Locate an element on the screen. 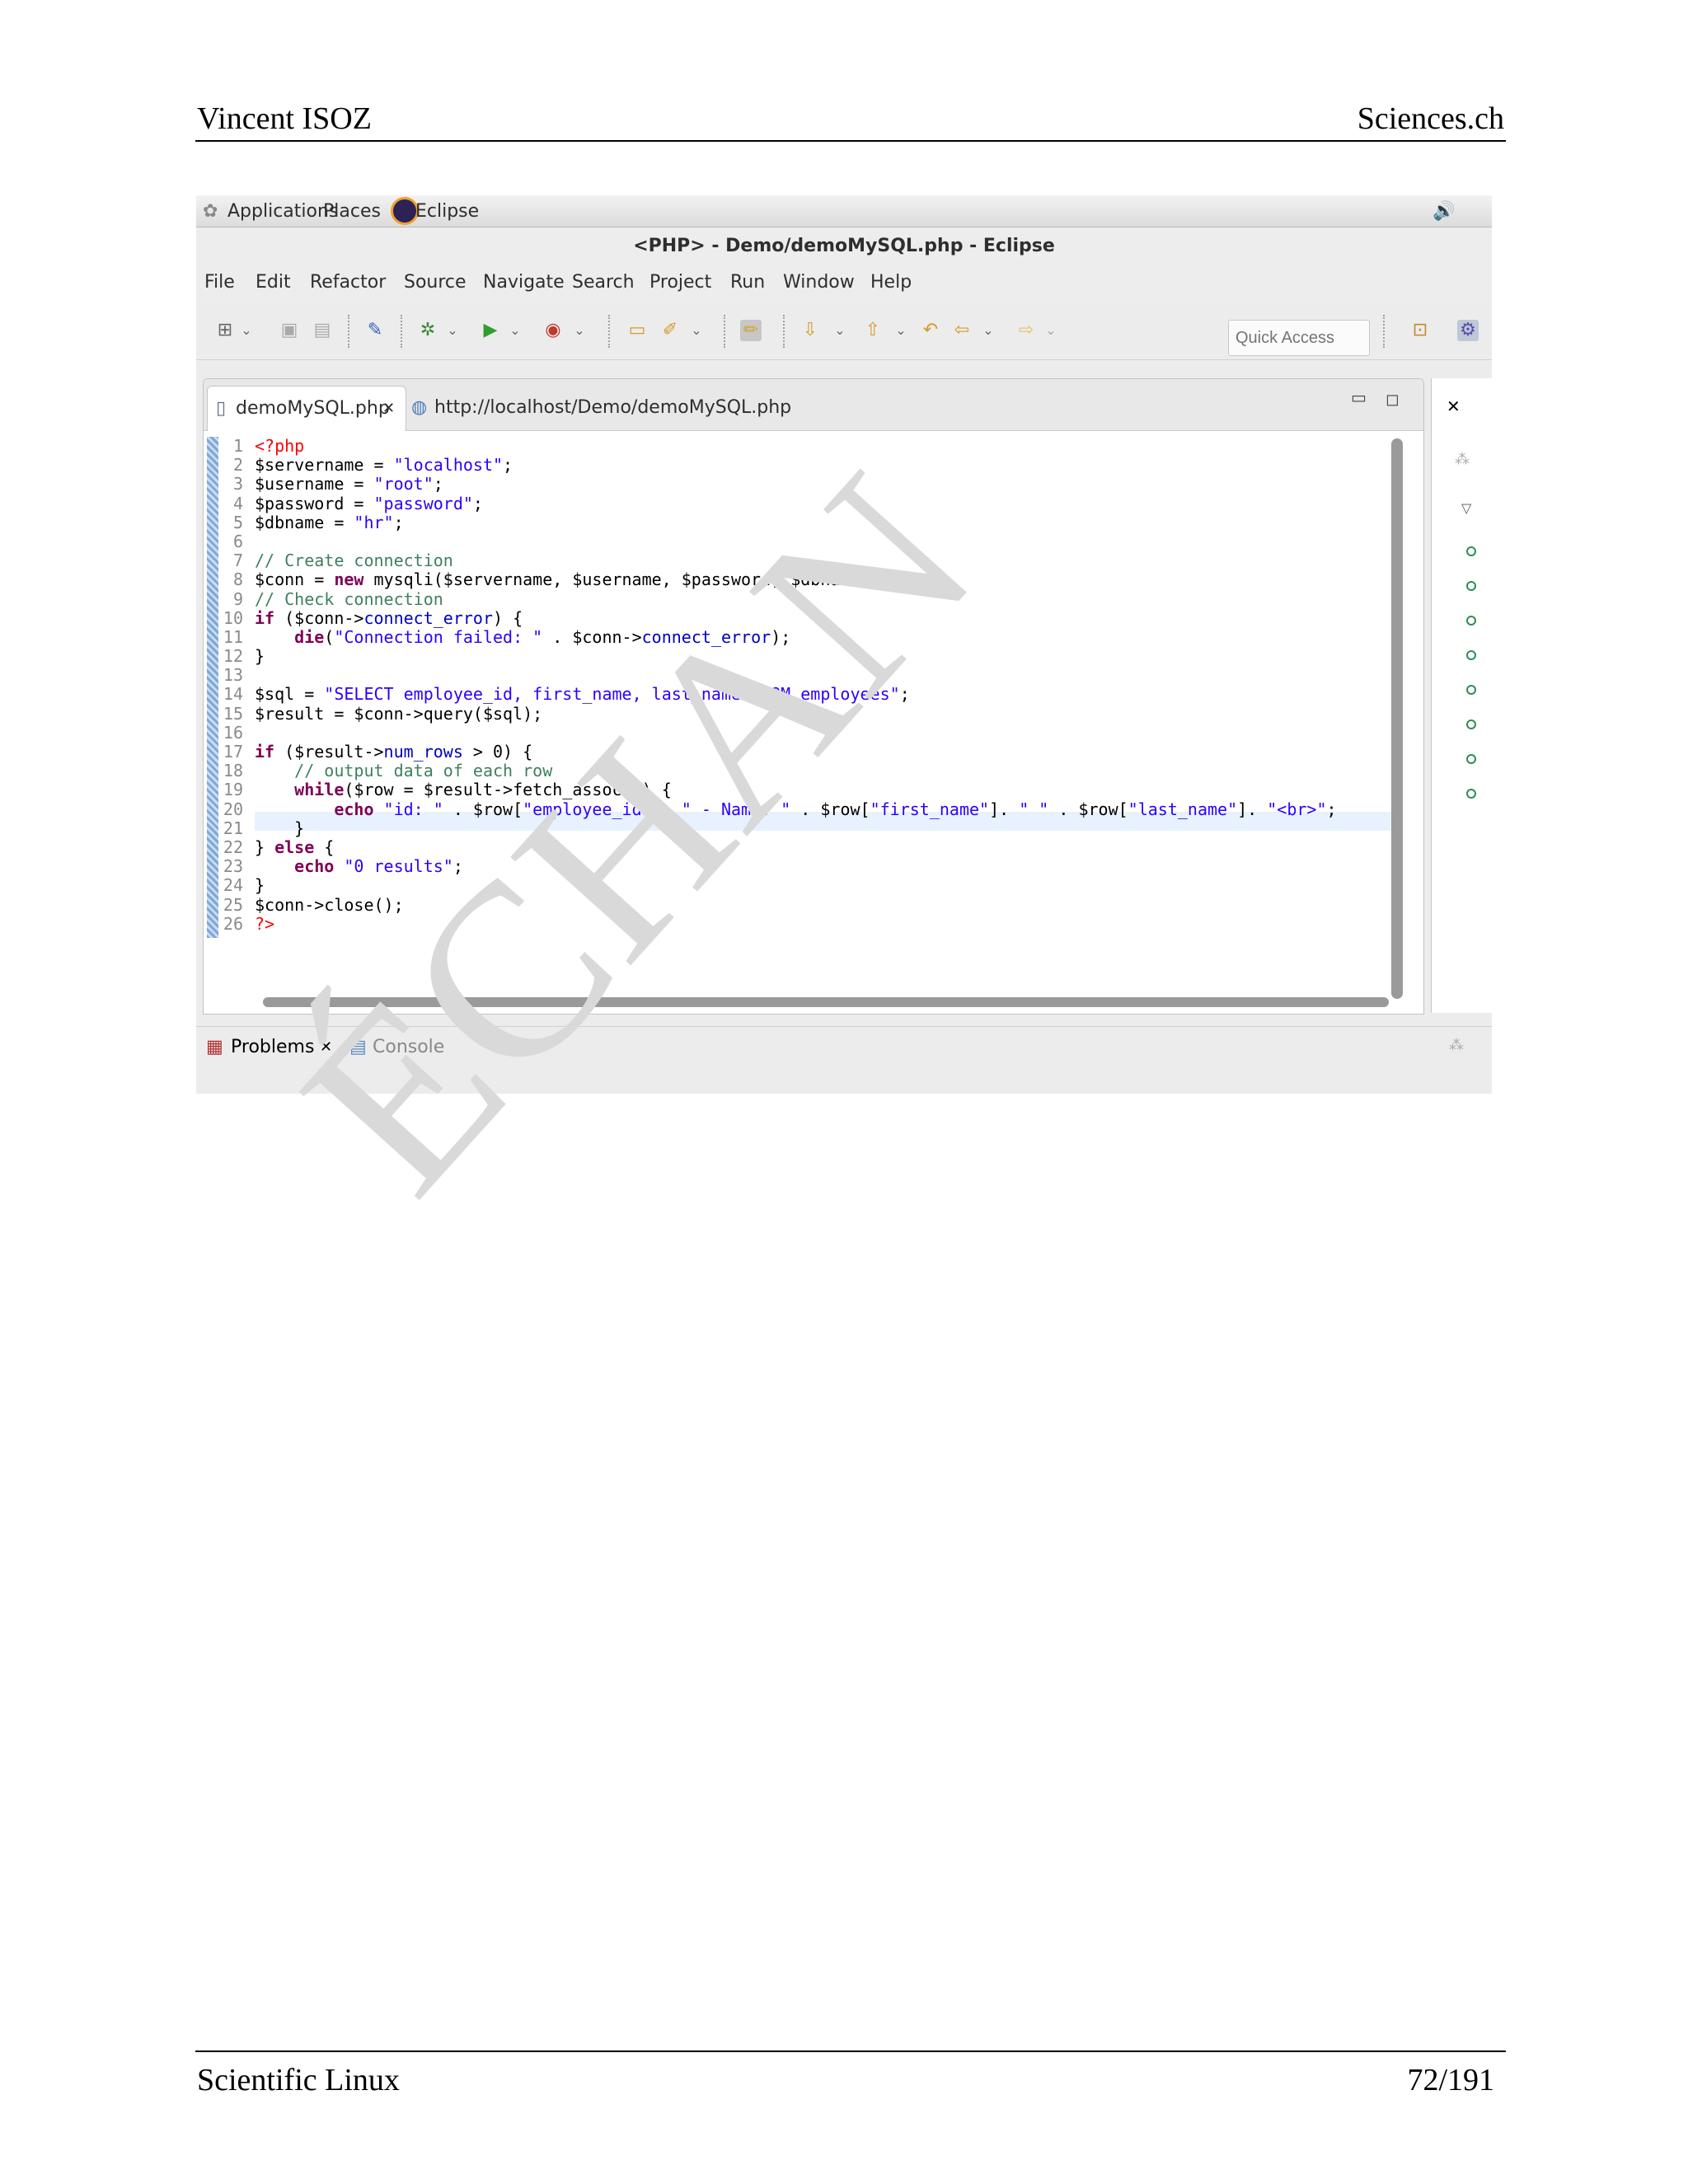  line-number: 17 is located at coordinates (233, 752).